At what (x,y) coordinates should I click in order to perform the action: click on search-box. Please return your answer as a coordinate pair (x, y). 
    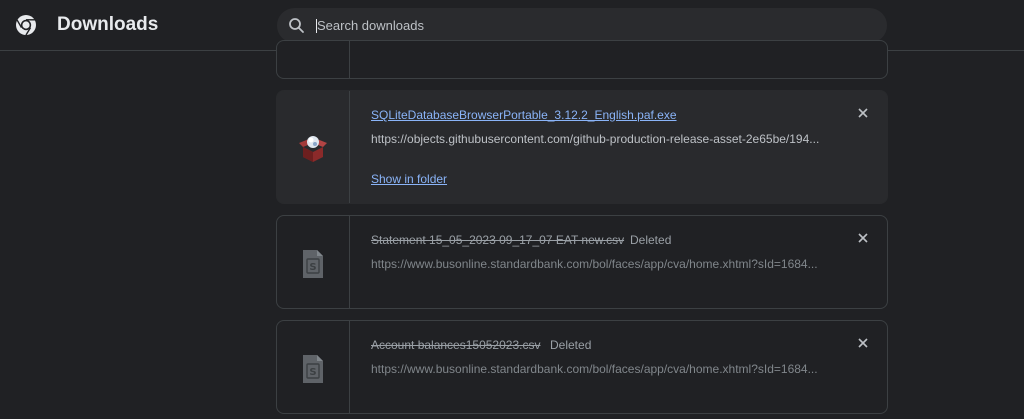
    Looking at the image, I should click on (582, 25).